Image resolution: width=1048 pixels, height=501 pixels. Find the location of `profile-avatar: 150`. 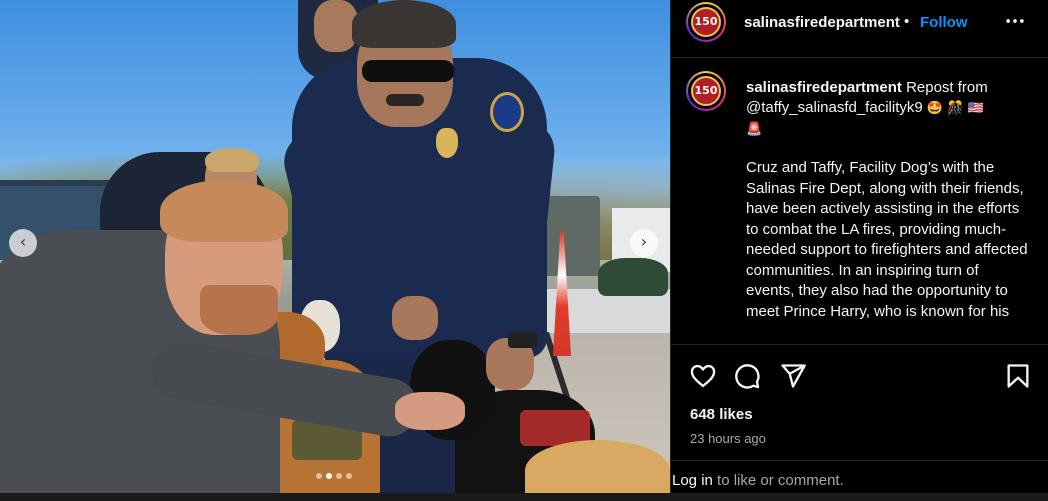

profile-avatar: 150 is located at coordinates (706, 22).